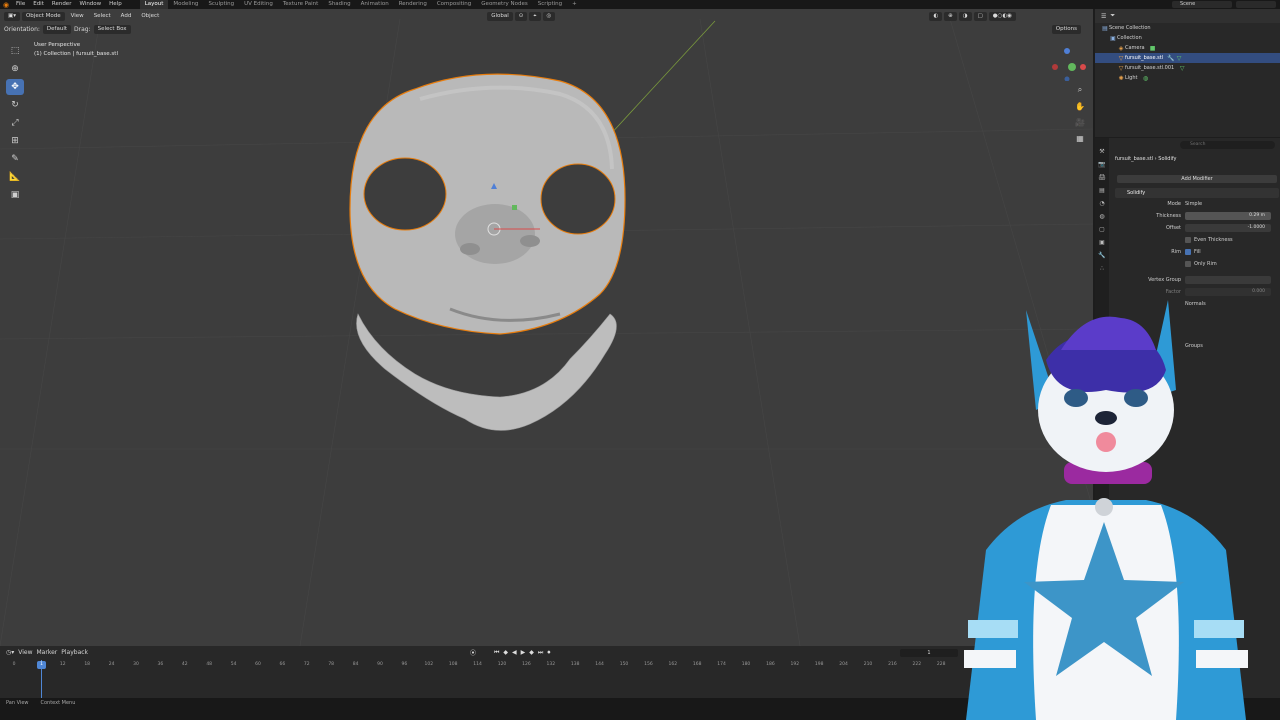 This screenshot has width=1280, height=720. Describe the element at coordinates (258, 664) in the screenshot. I see `timeline-tick: 60` at that location.